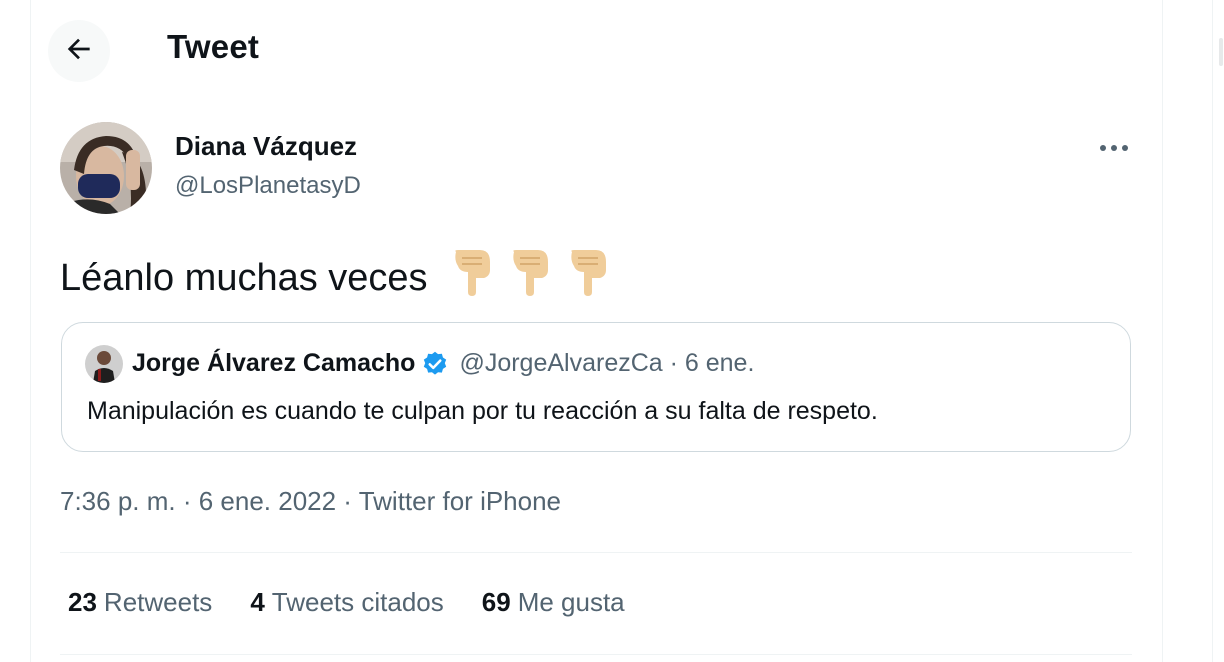 The image size is (1224, 662). Describe the element at coordinates (257, 602) in the screenshot. I see `stat-count: 4` at that location.